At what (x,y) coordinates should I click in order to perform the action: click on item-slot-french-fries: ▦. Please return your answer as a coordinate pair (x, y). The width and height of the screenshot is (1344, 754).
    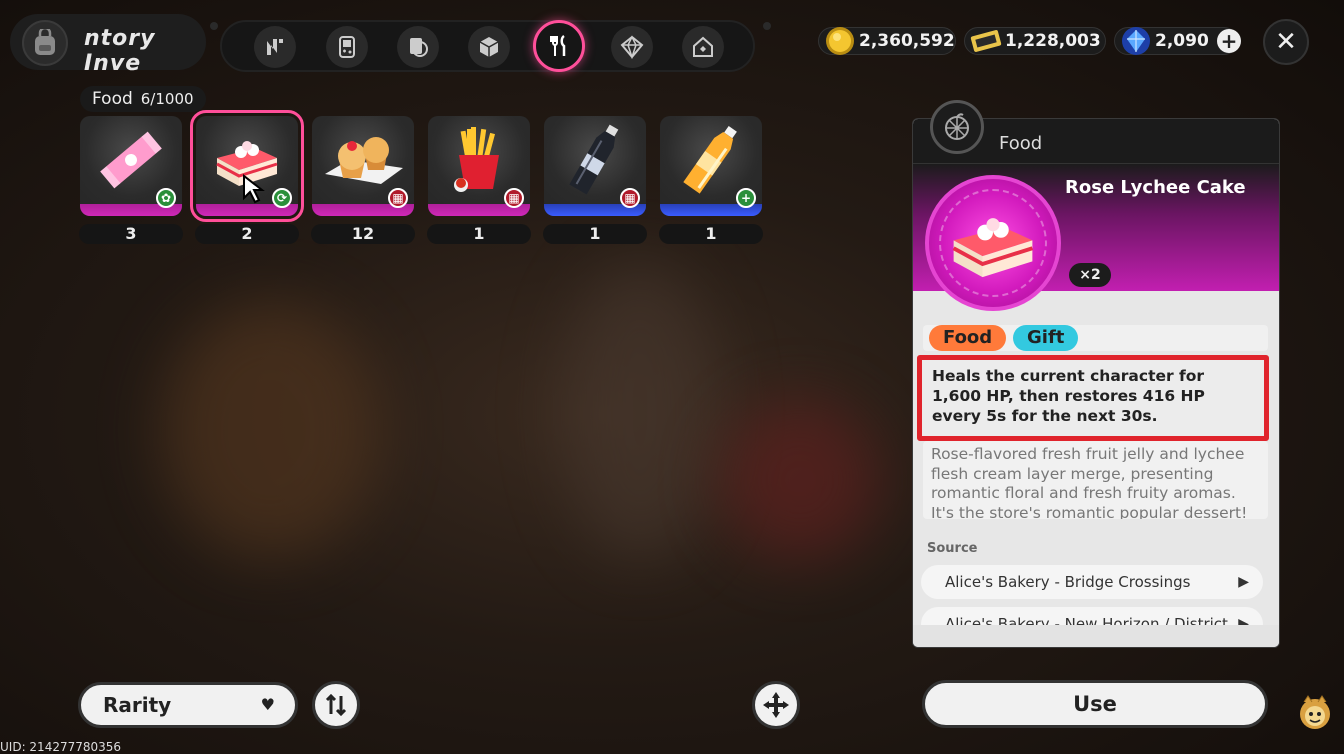
    Looking at the image, I should click on (479, 166).